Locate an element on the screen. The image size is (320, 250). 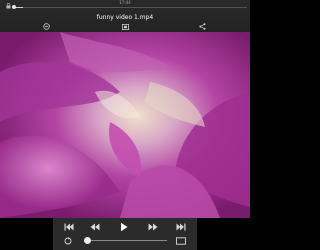
fast-forward-icon is located at coordinates (153, 228).